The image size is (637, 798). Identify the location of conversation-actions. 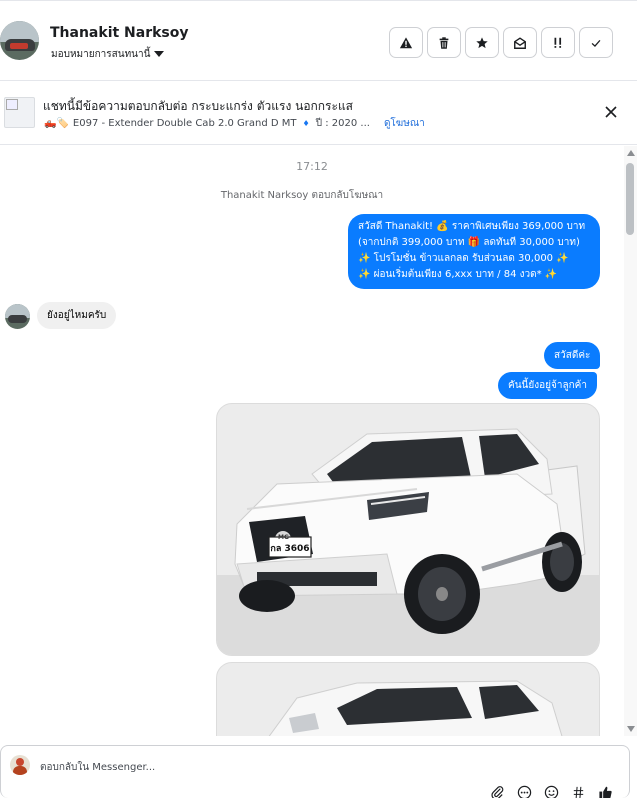
(501, 42).